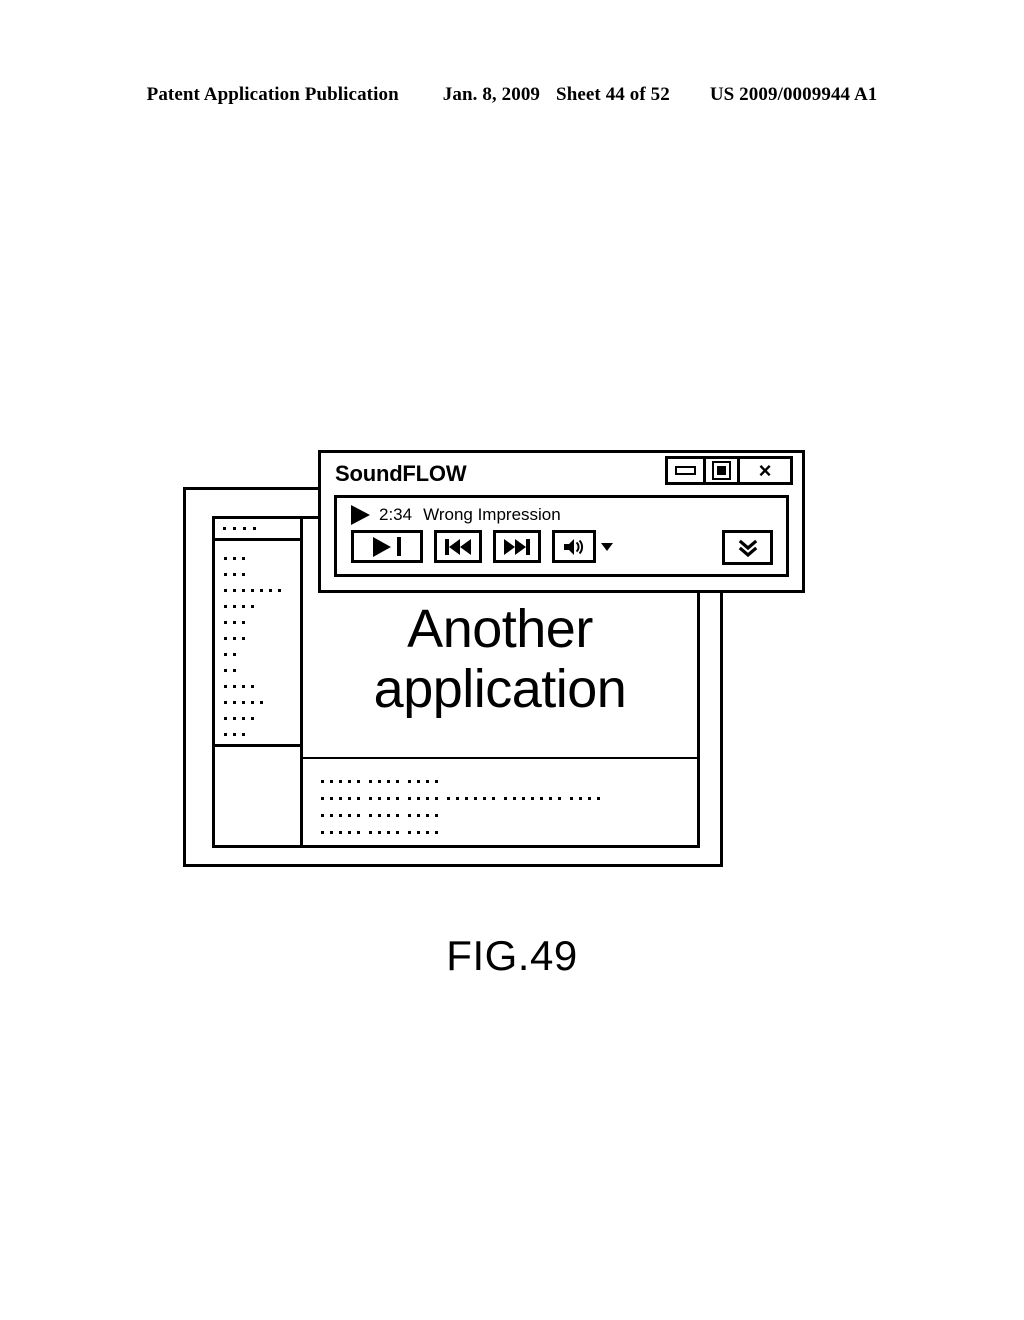 The width and height of the screenshot is (1024, 1320). Describe the element at coordinates (517, 546) in the screenshot. I see `next-track-button` at that location.